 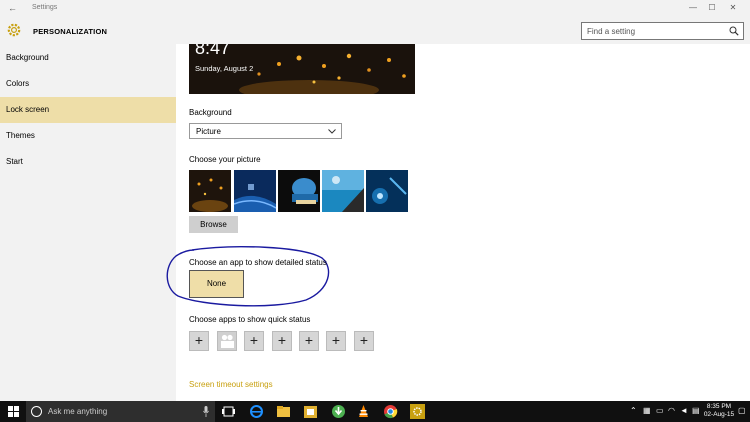 I want to click on store-icon, so click(x=310, y=411).